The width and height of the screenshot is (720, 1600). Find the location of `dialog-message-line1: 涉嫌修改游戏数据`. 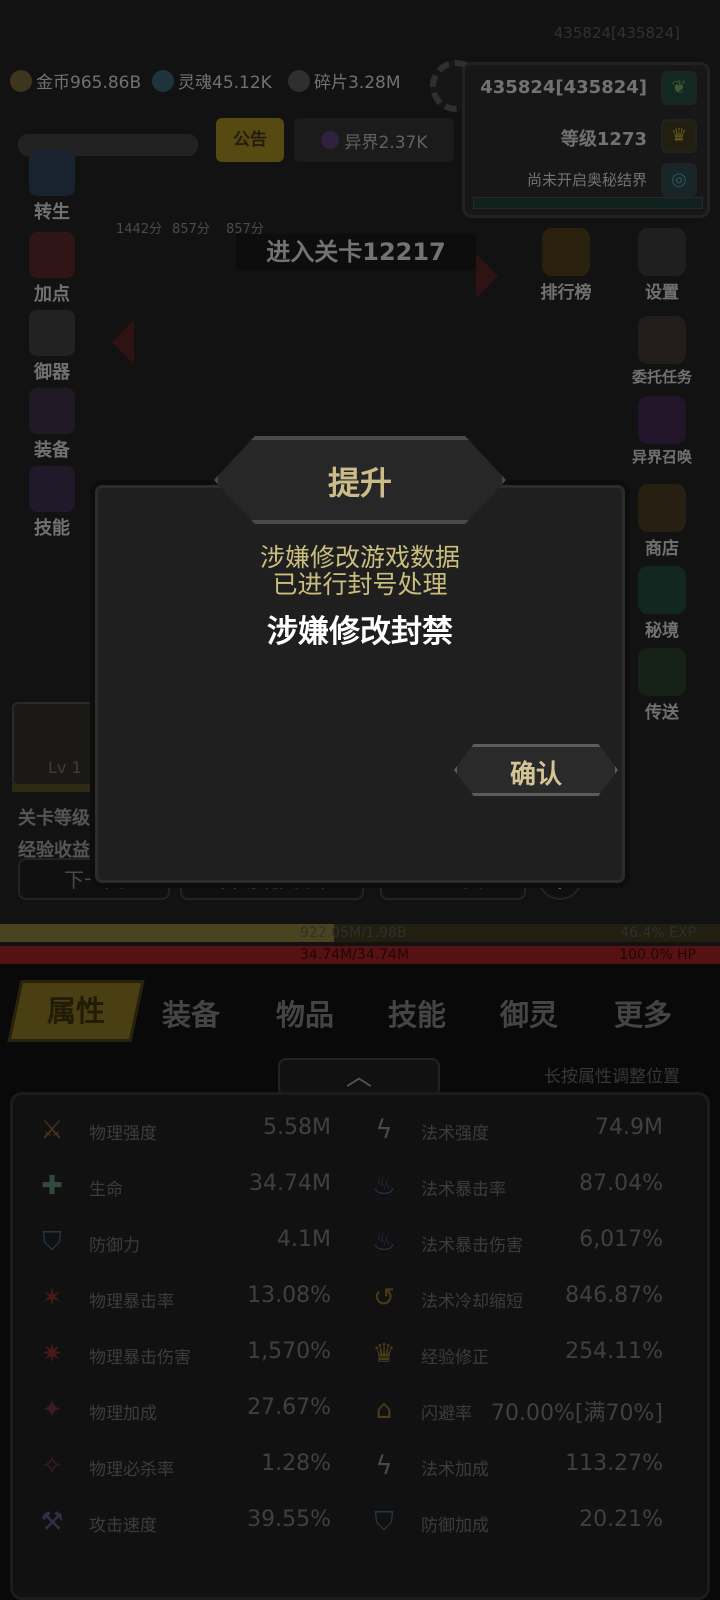

dialog-message-line1: 涉嫌修改游戏数据 is located at coordinates (359, 557).